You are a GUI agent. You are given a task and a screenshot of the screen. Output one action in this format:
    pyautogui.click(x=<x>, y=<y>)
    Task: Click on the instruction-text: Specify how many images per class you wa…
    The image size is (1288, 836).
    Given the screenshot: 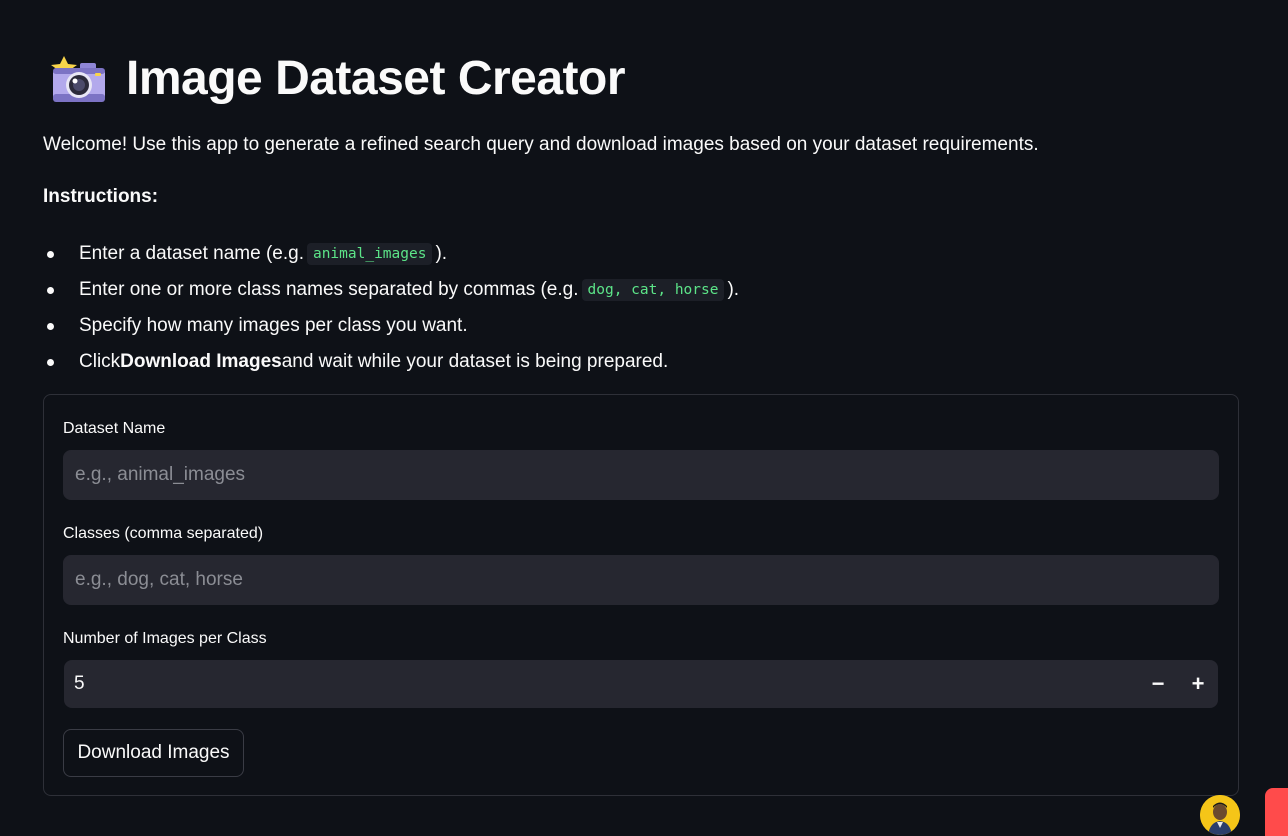 What is the action you would take?
    pyautogui.click(x=273, y=325)
    